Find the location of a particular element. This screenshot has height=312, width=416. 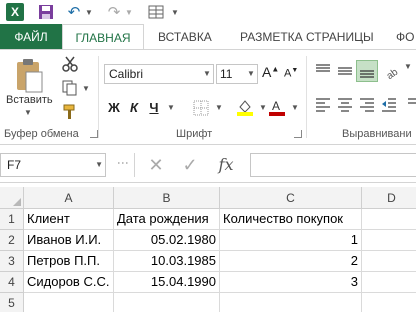

tab-home: ГЛАВНАЯ is located at coordinates (103, 37).